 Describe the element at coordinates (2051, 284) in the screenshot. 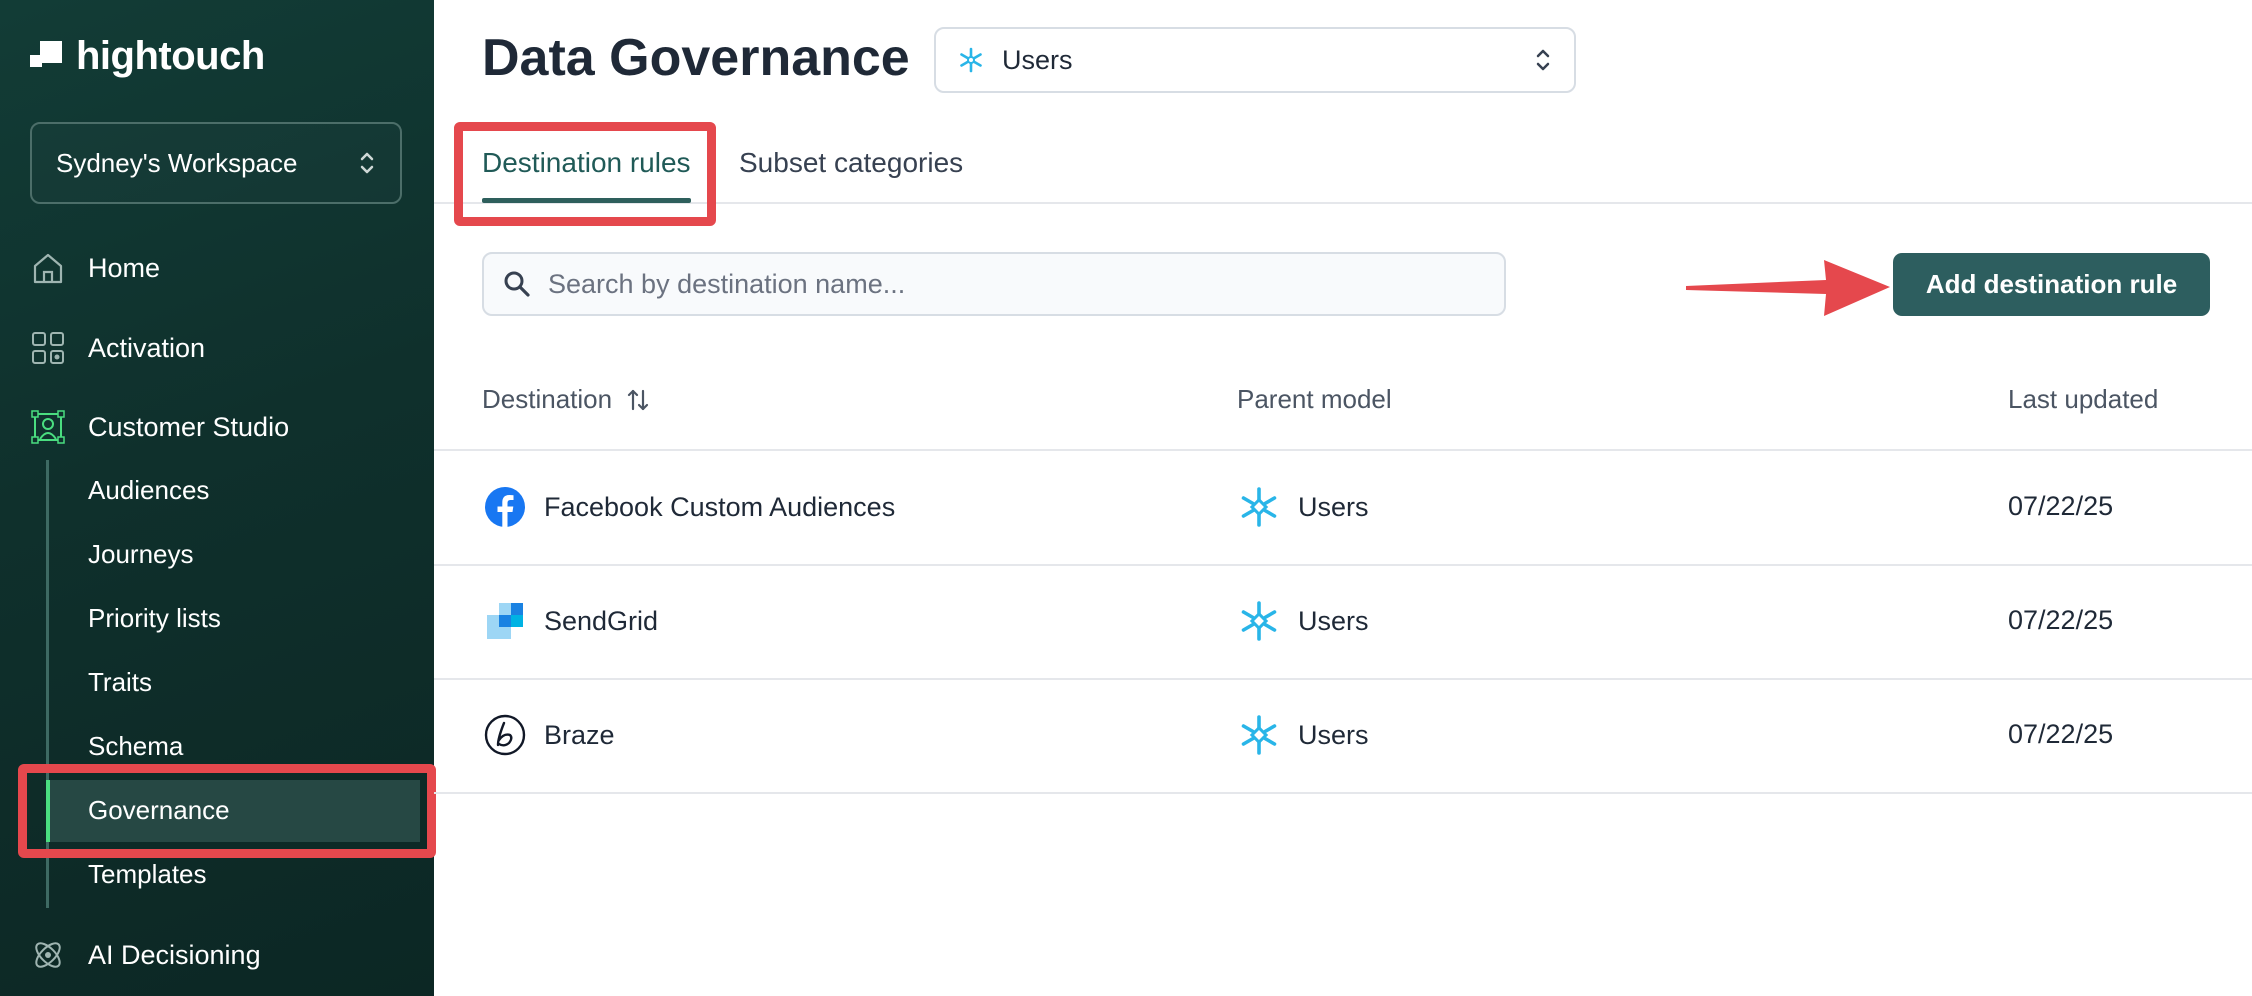

I see `add-destination-rule-button: Add destination rule` at that location.